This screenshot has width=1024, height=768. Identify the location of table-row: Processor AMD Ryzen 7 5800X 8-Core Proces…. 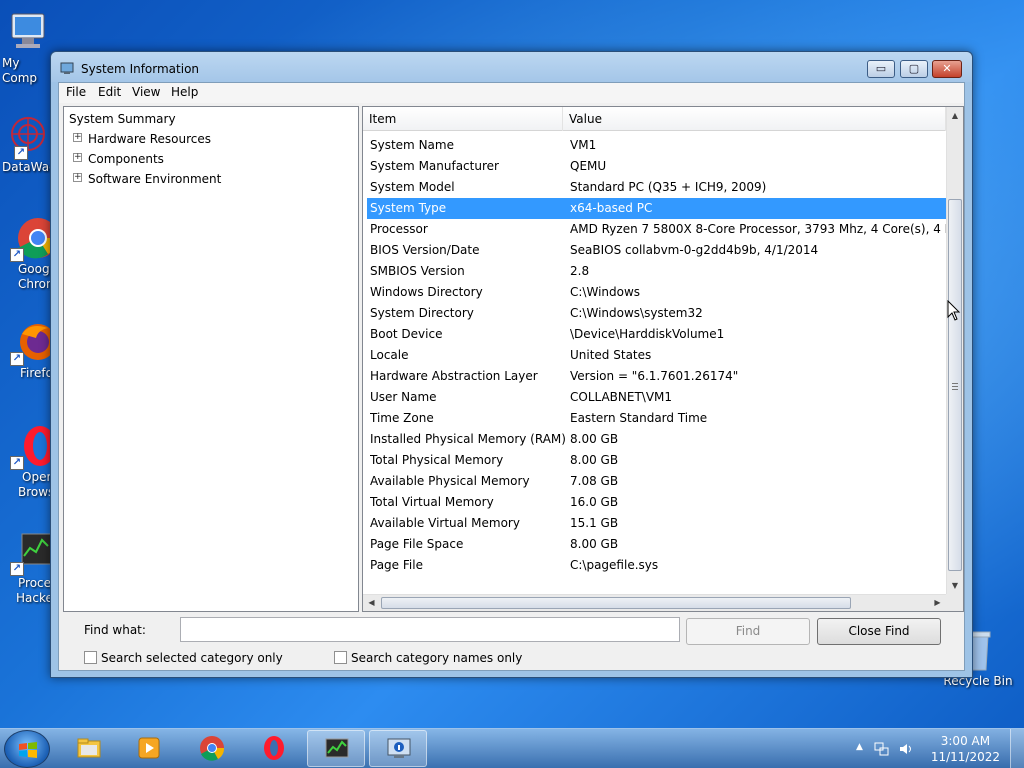
(656, 229).